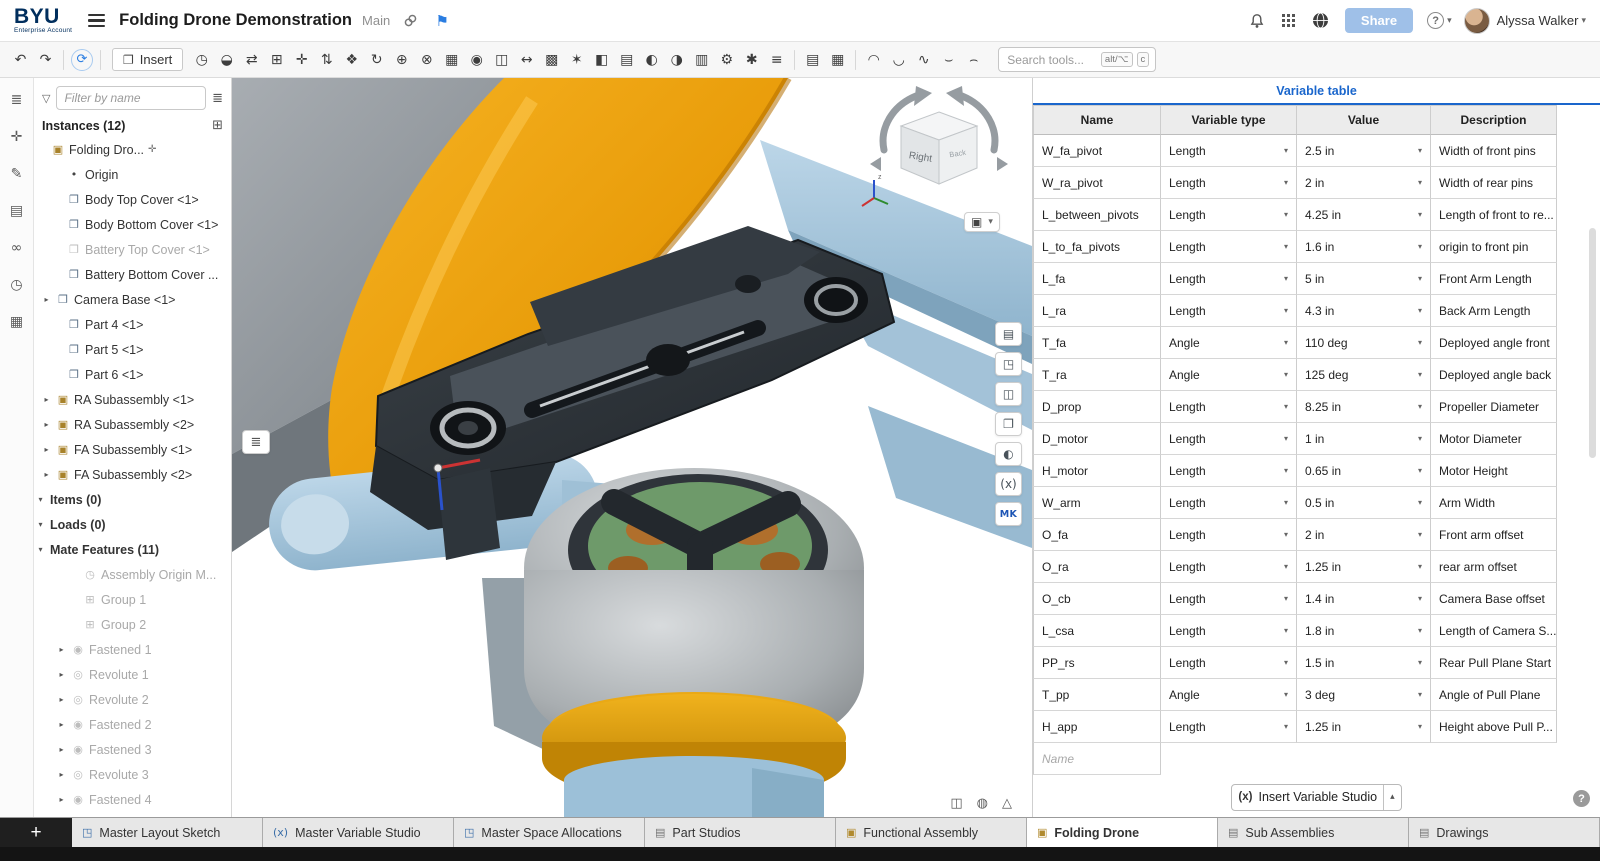 The width and height of the screenshot is (1600, 861). Describe the element at coordinates (132, 549) in the screenshot. I see `tree-item: ▾ Mate Features (11)` at that location.